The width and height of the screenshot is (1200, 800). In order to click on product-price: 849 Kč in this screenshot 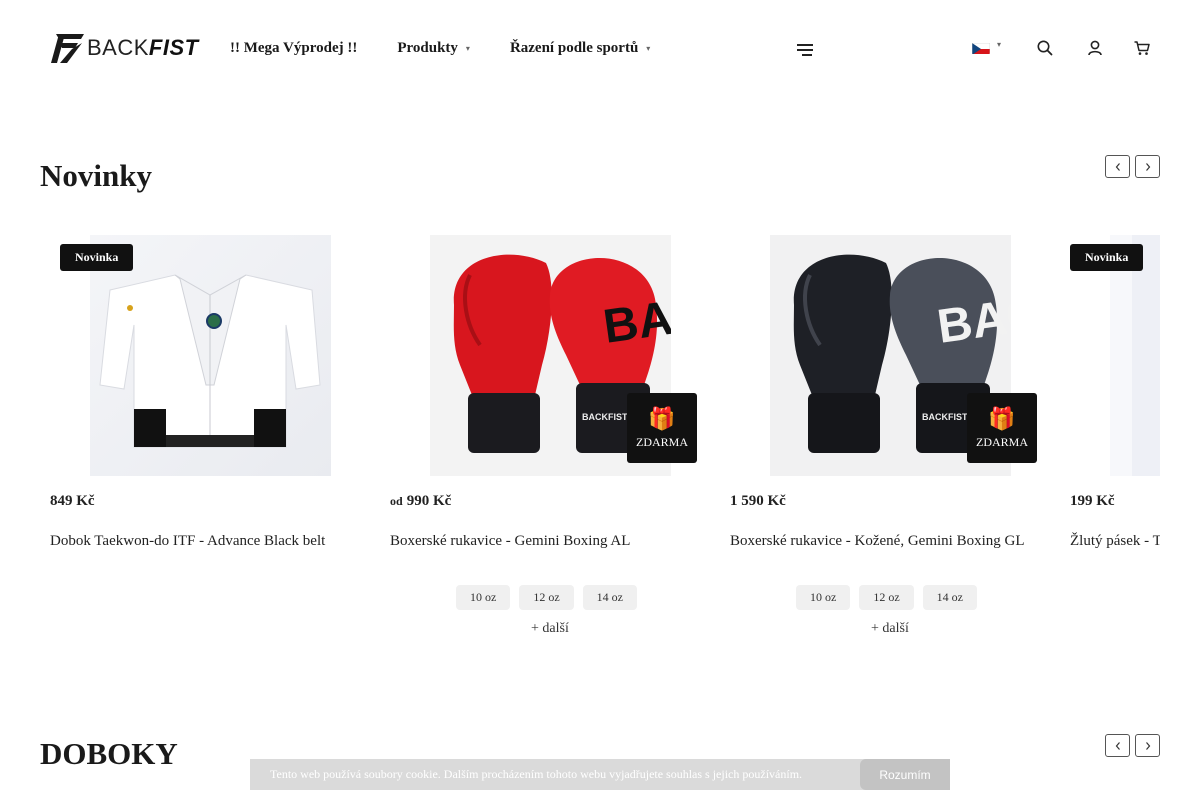, I will do `click(72, 501)`.